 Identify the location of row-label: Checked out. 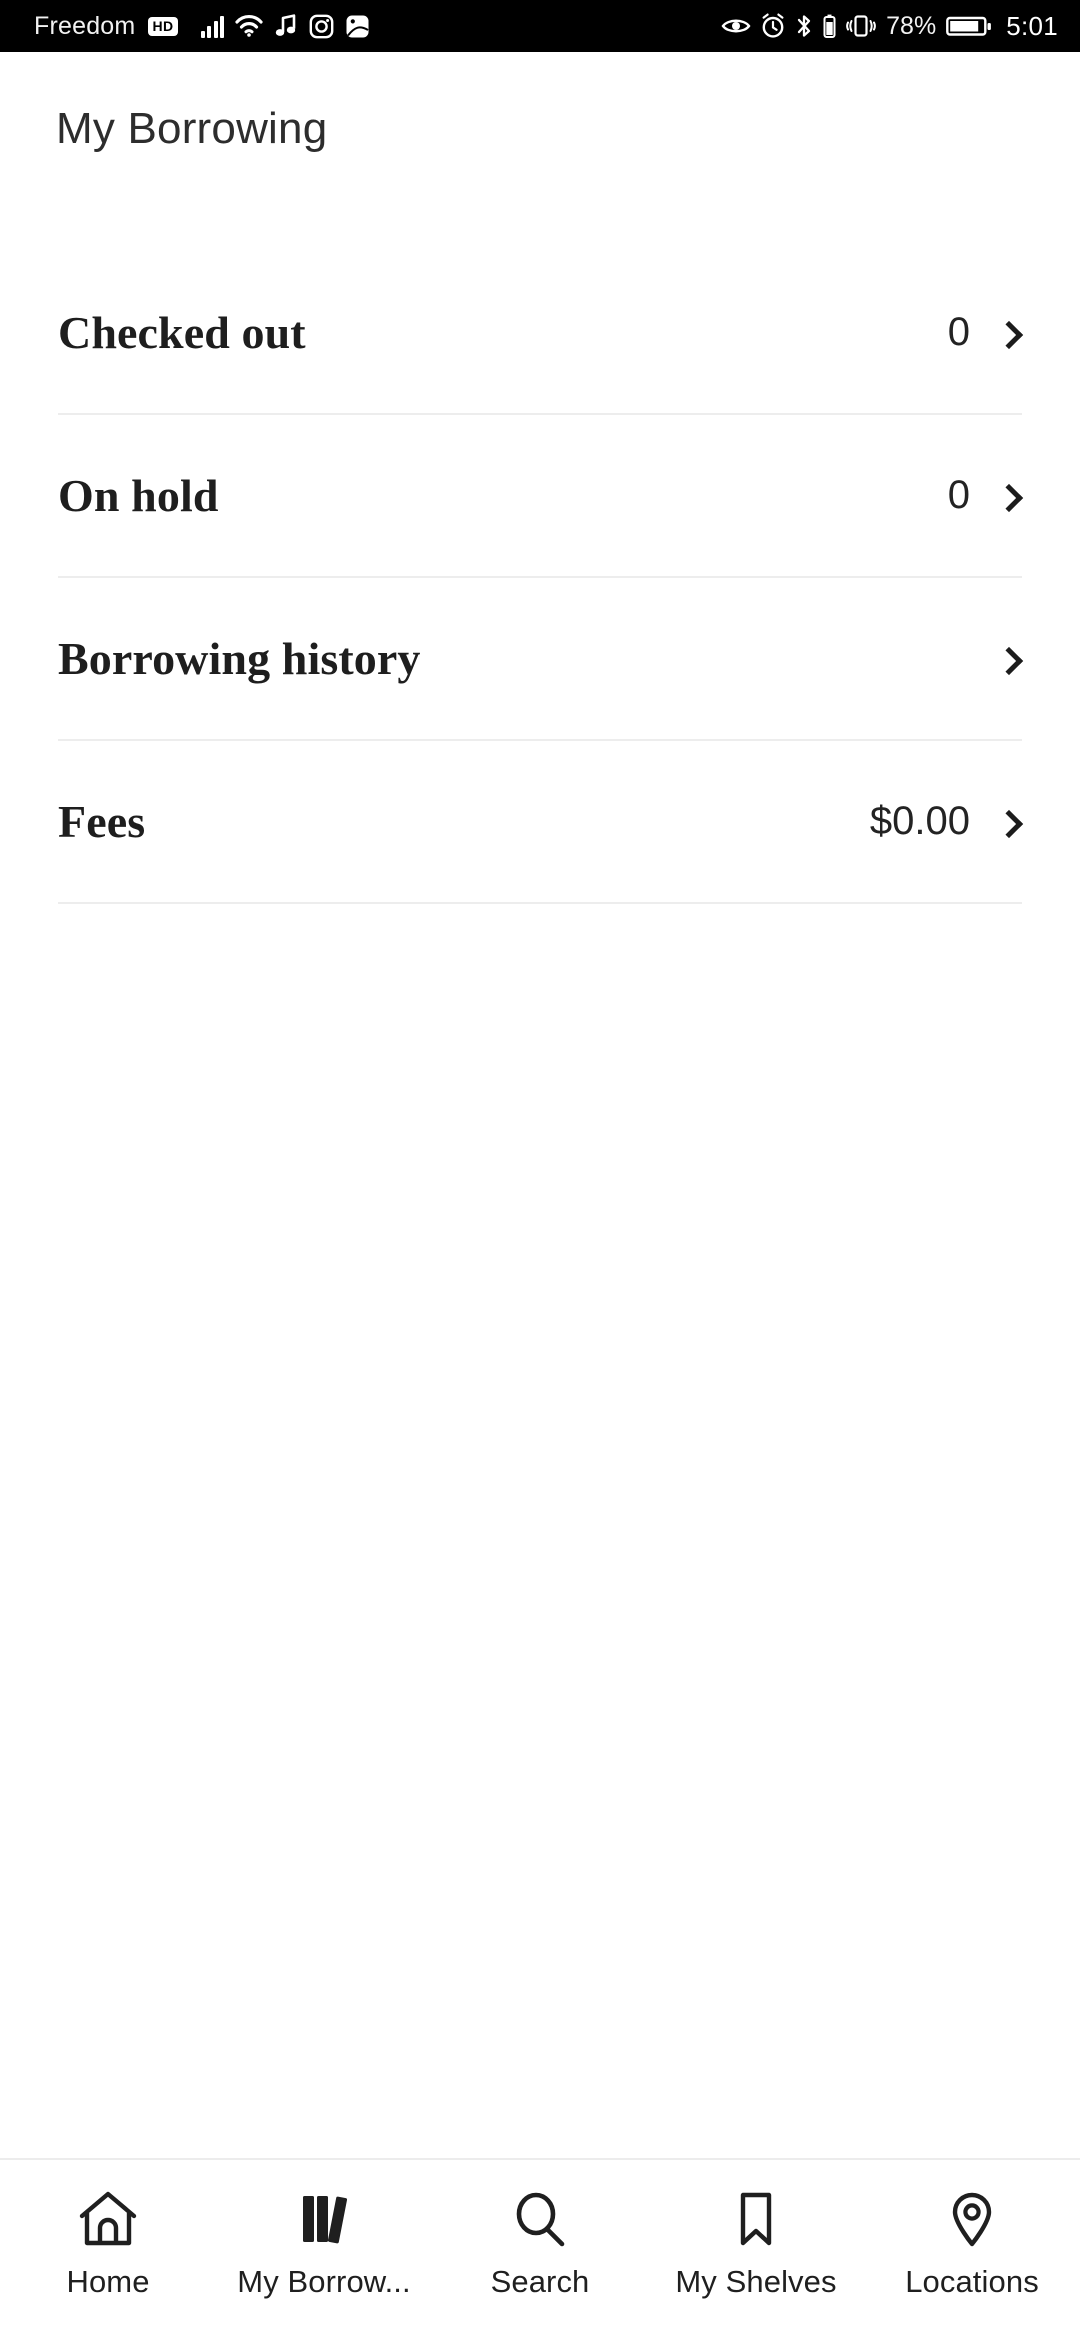
(182, 332).